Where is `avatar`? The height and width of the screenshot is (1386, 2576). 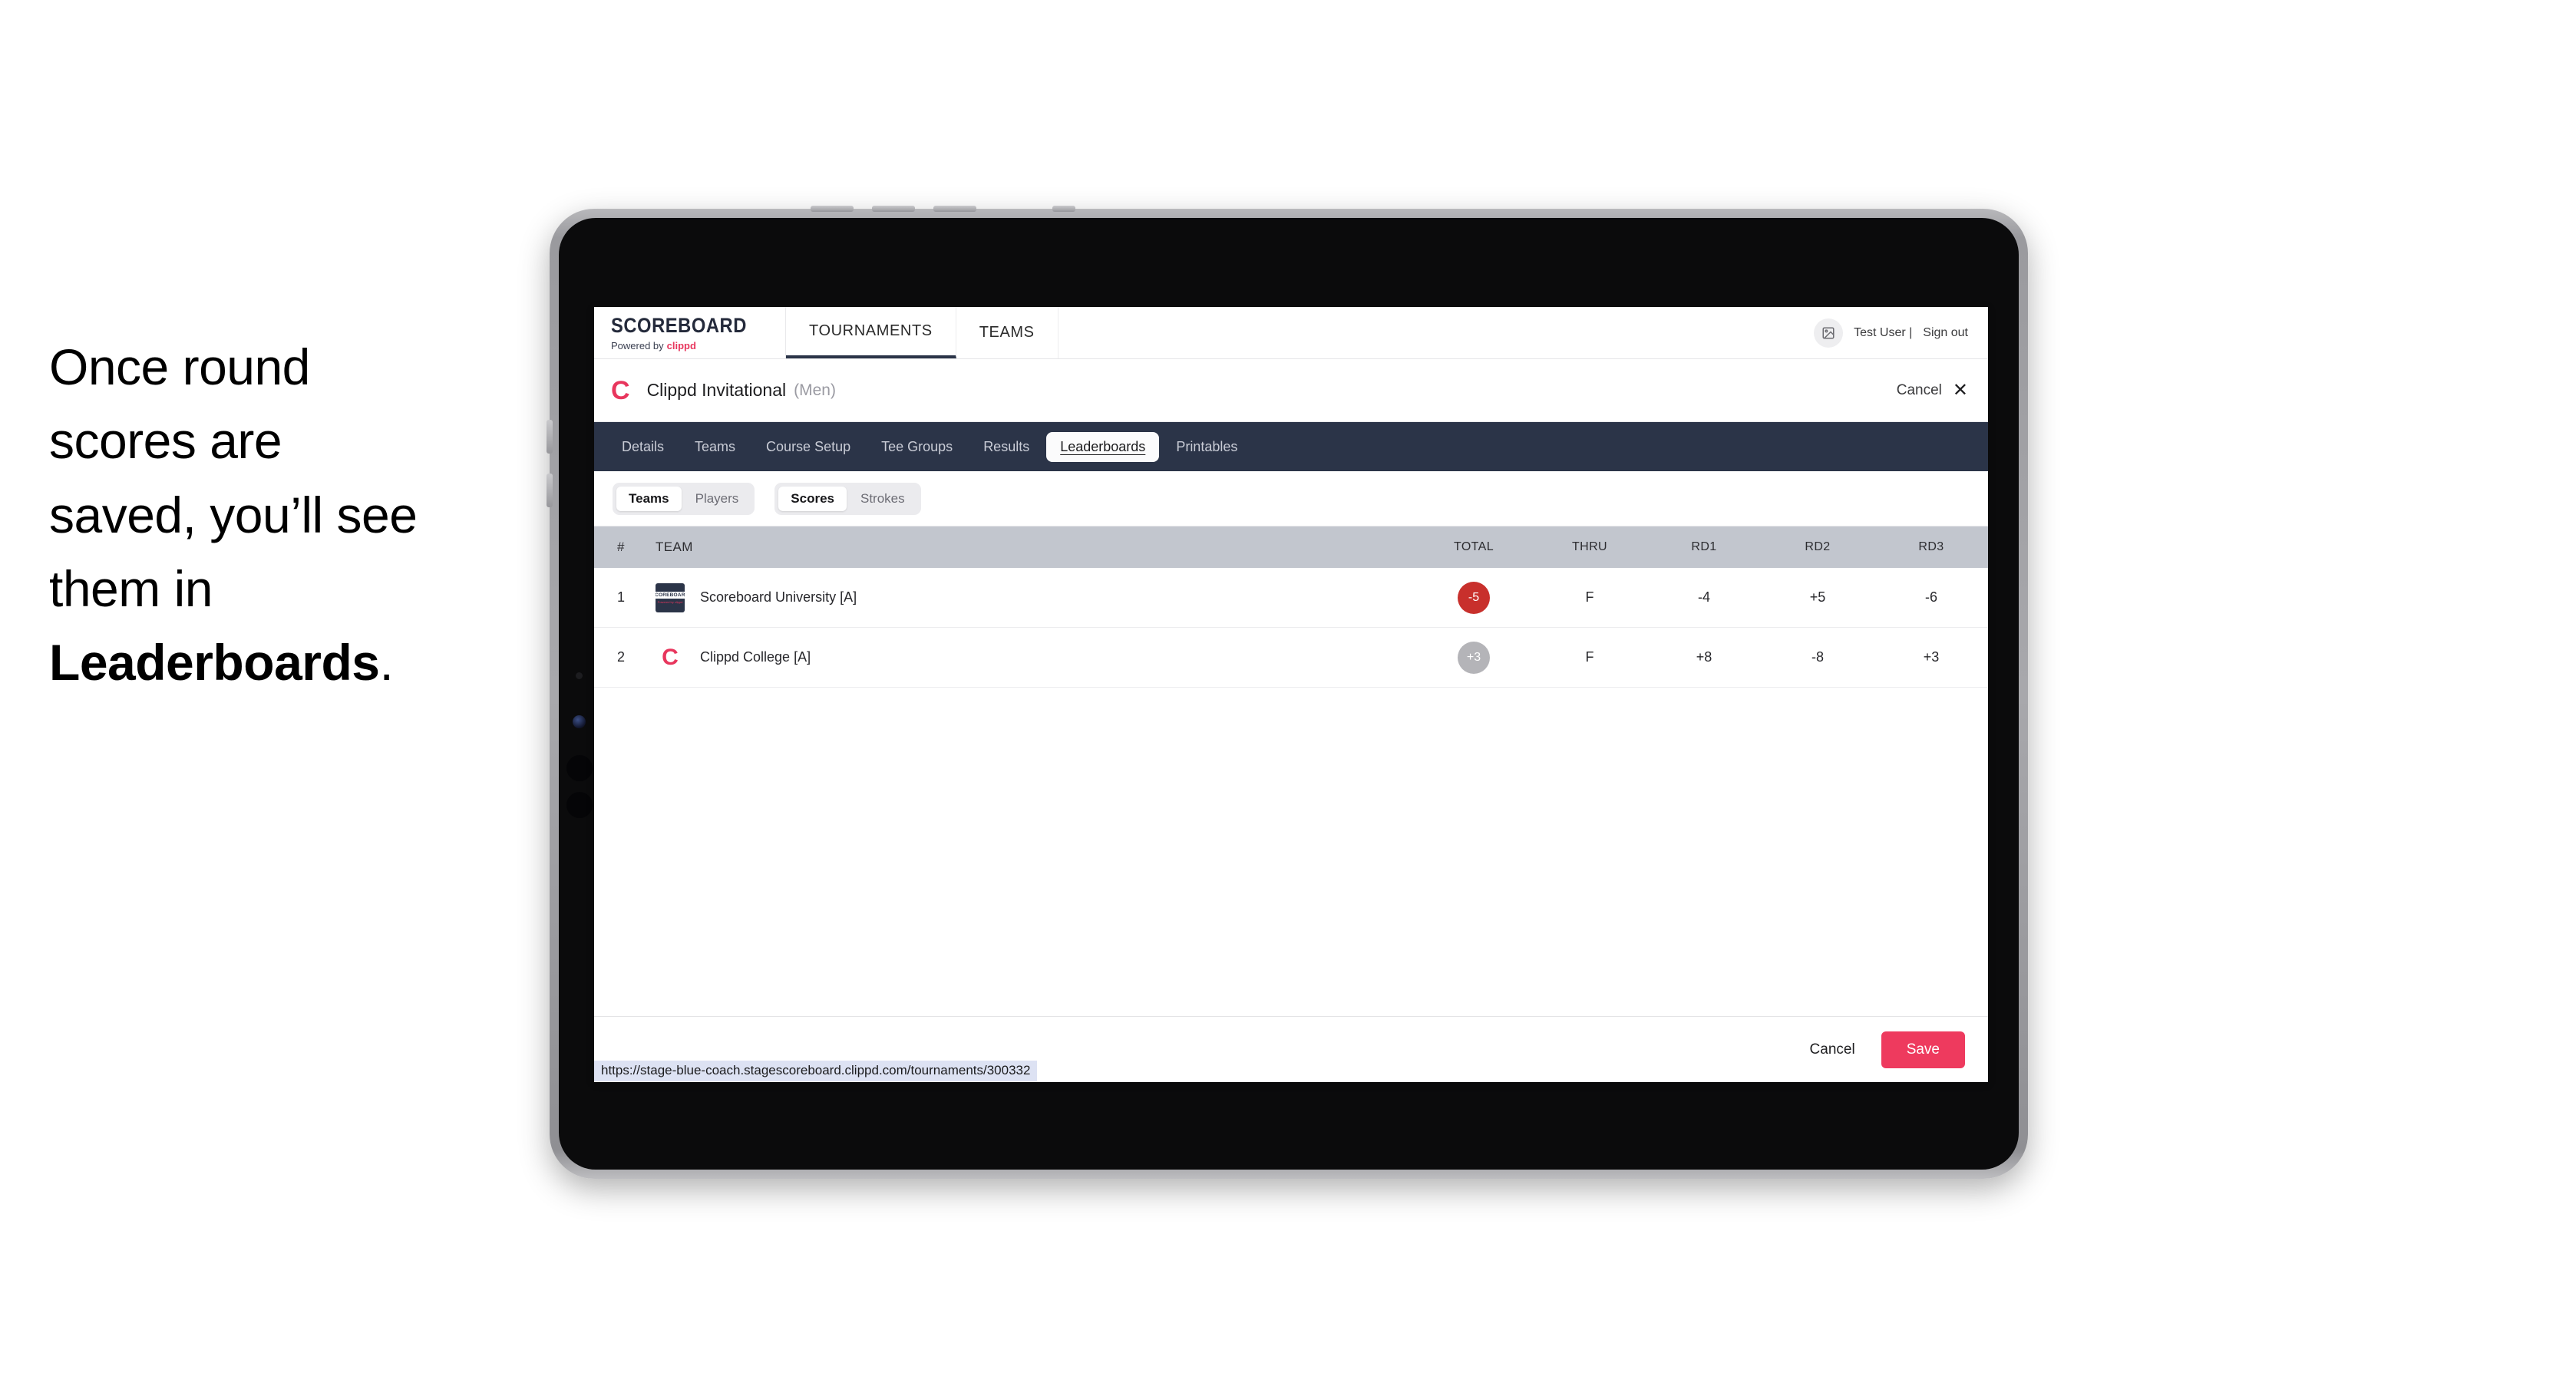 avatar is located at coordinates (1829, 333).